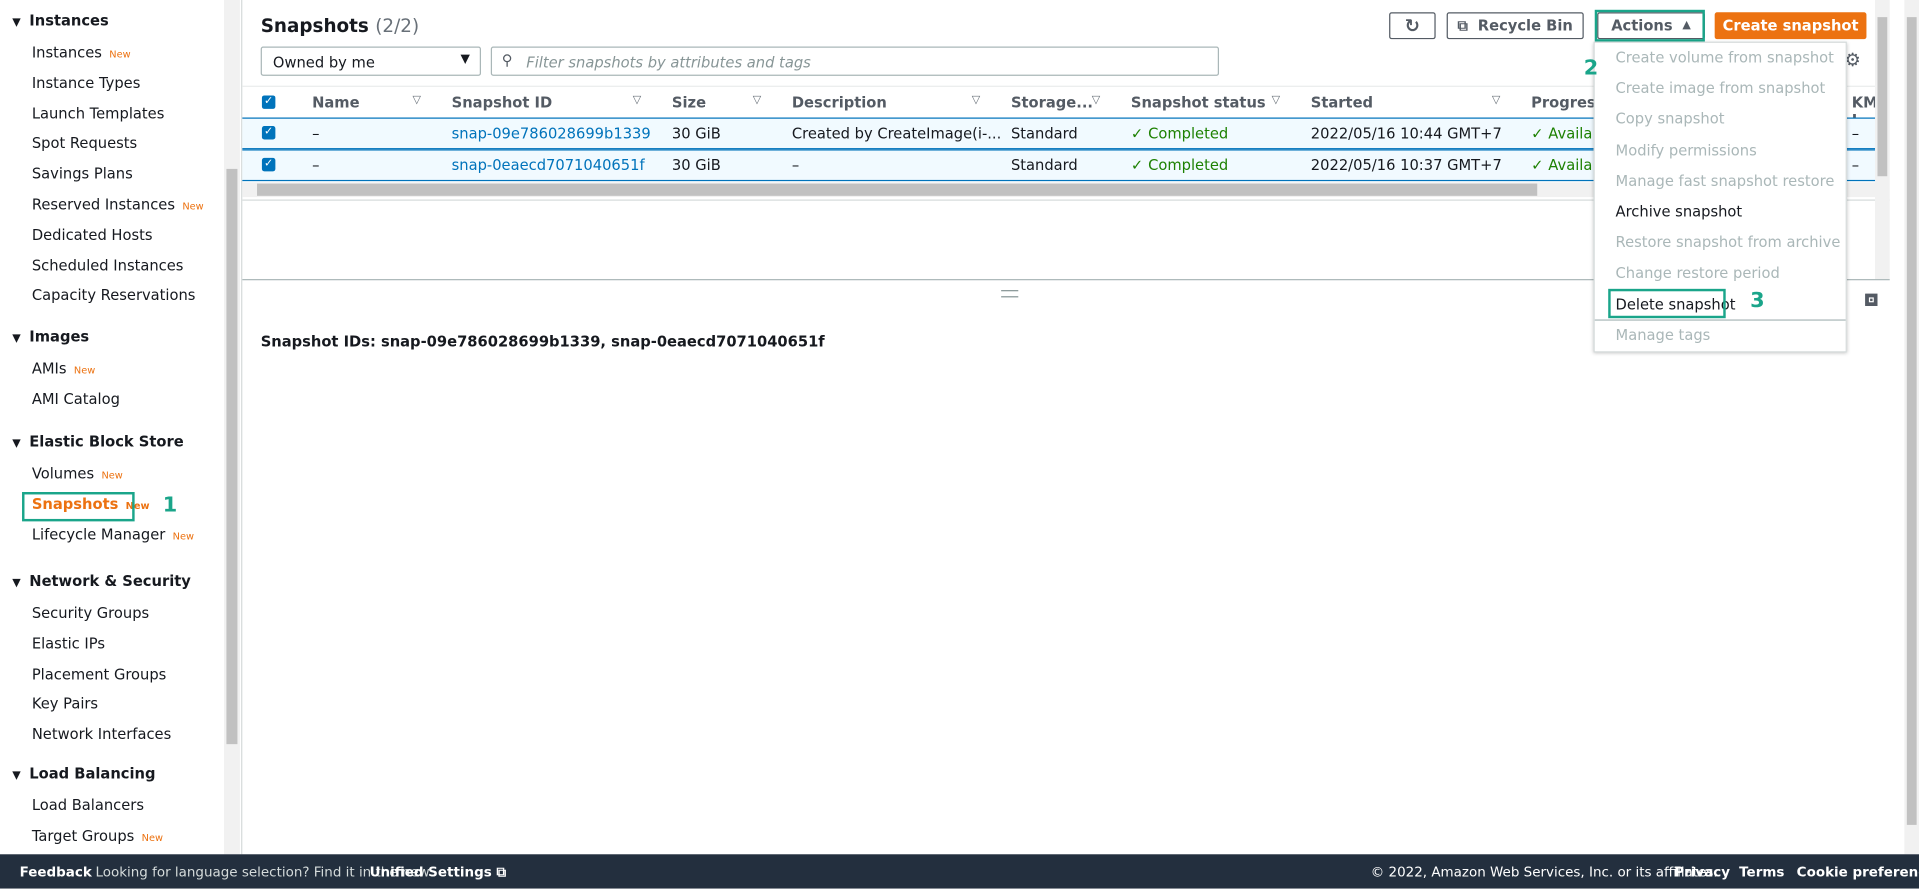 The image size is (1919, 889). I want to click on sidebar-item-target-groups: Target Groups New, so click(97, 835).